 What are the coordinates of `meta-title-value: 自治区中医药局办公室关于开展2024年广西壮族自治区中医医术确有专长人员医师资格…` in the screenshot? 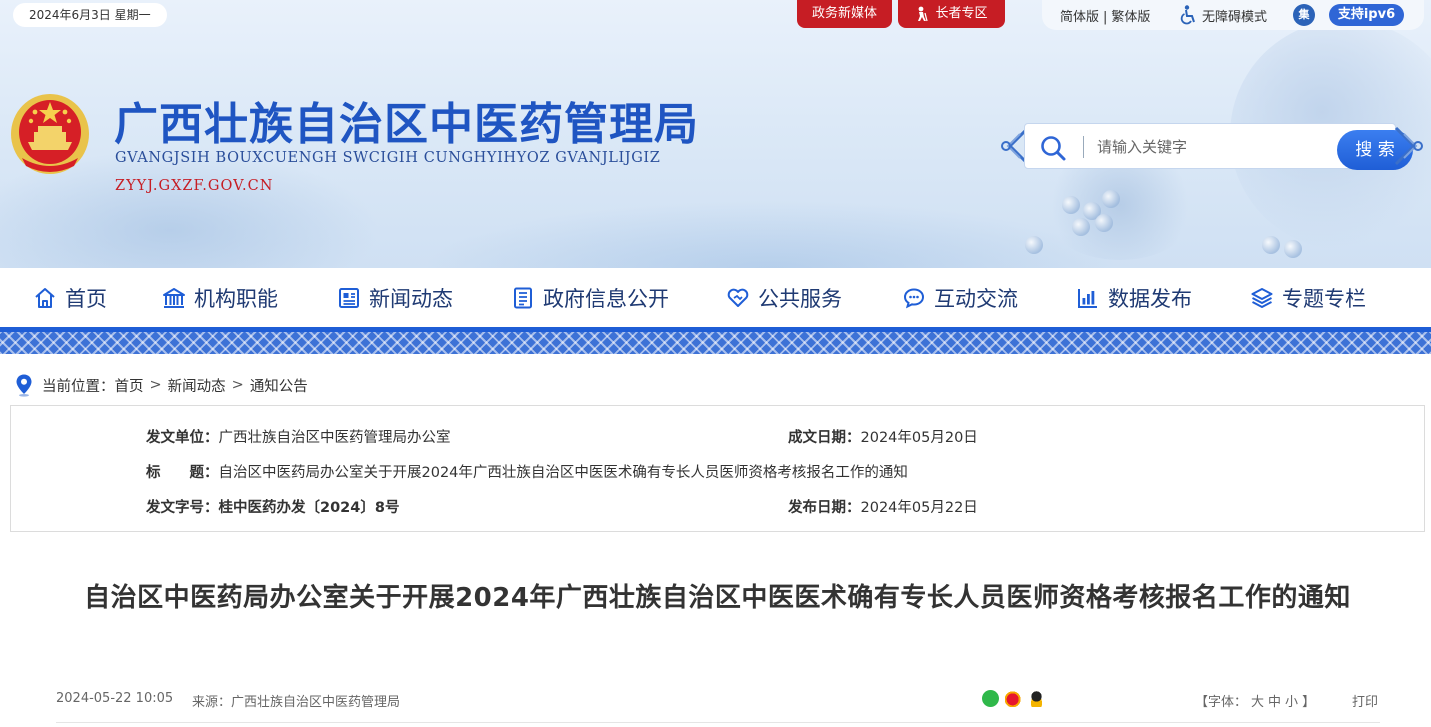 It's located at (563, 473).